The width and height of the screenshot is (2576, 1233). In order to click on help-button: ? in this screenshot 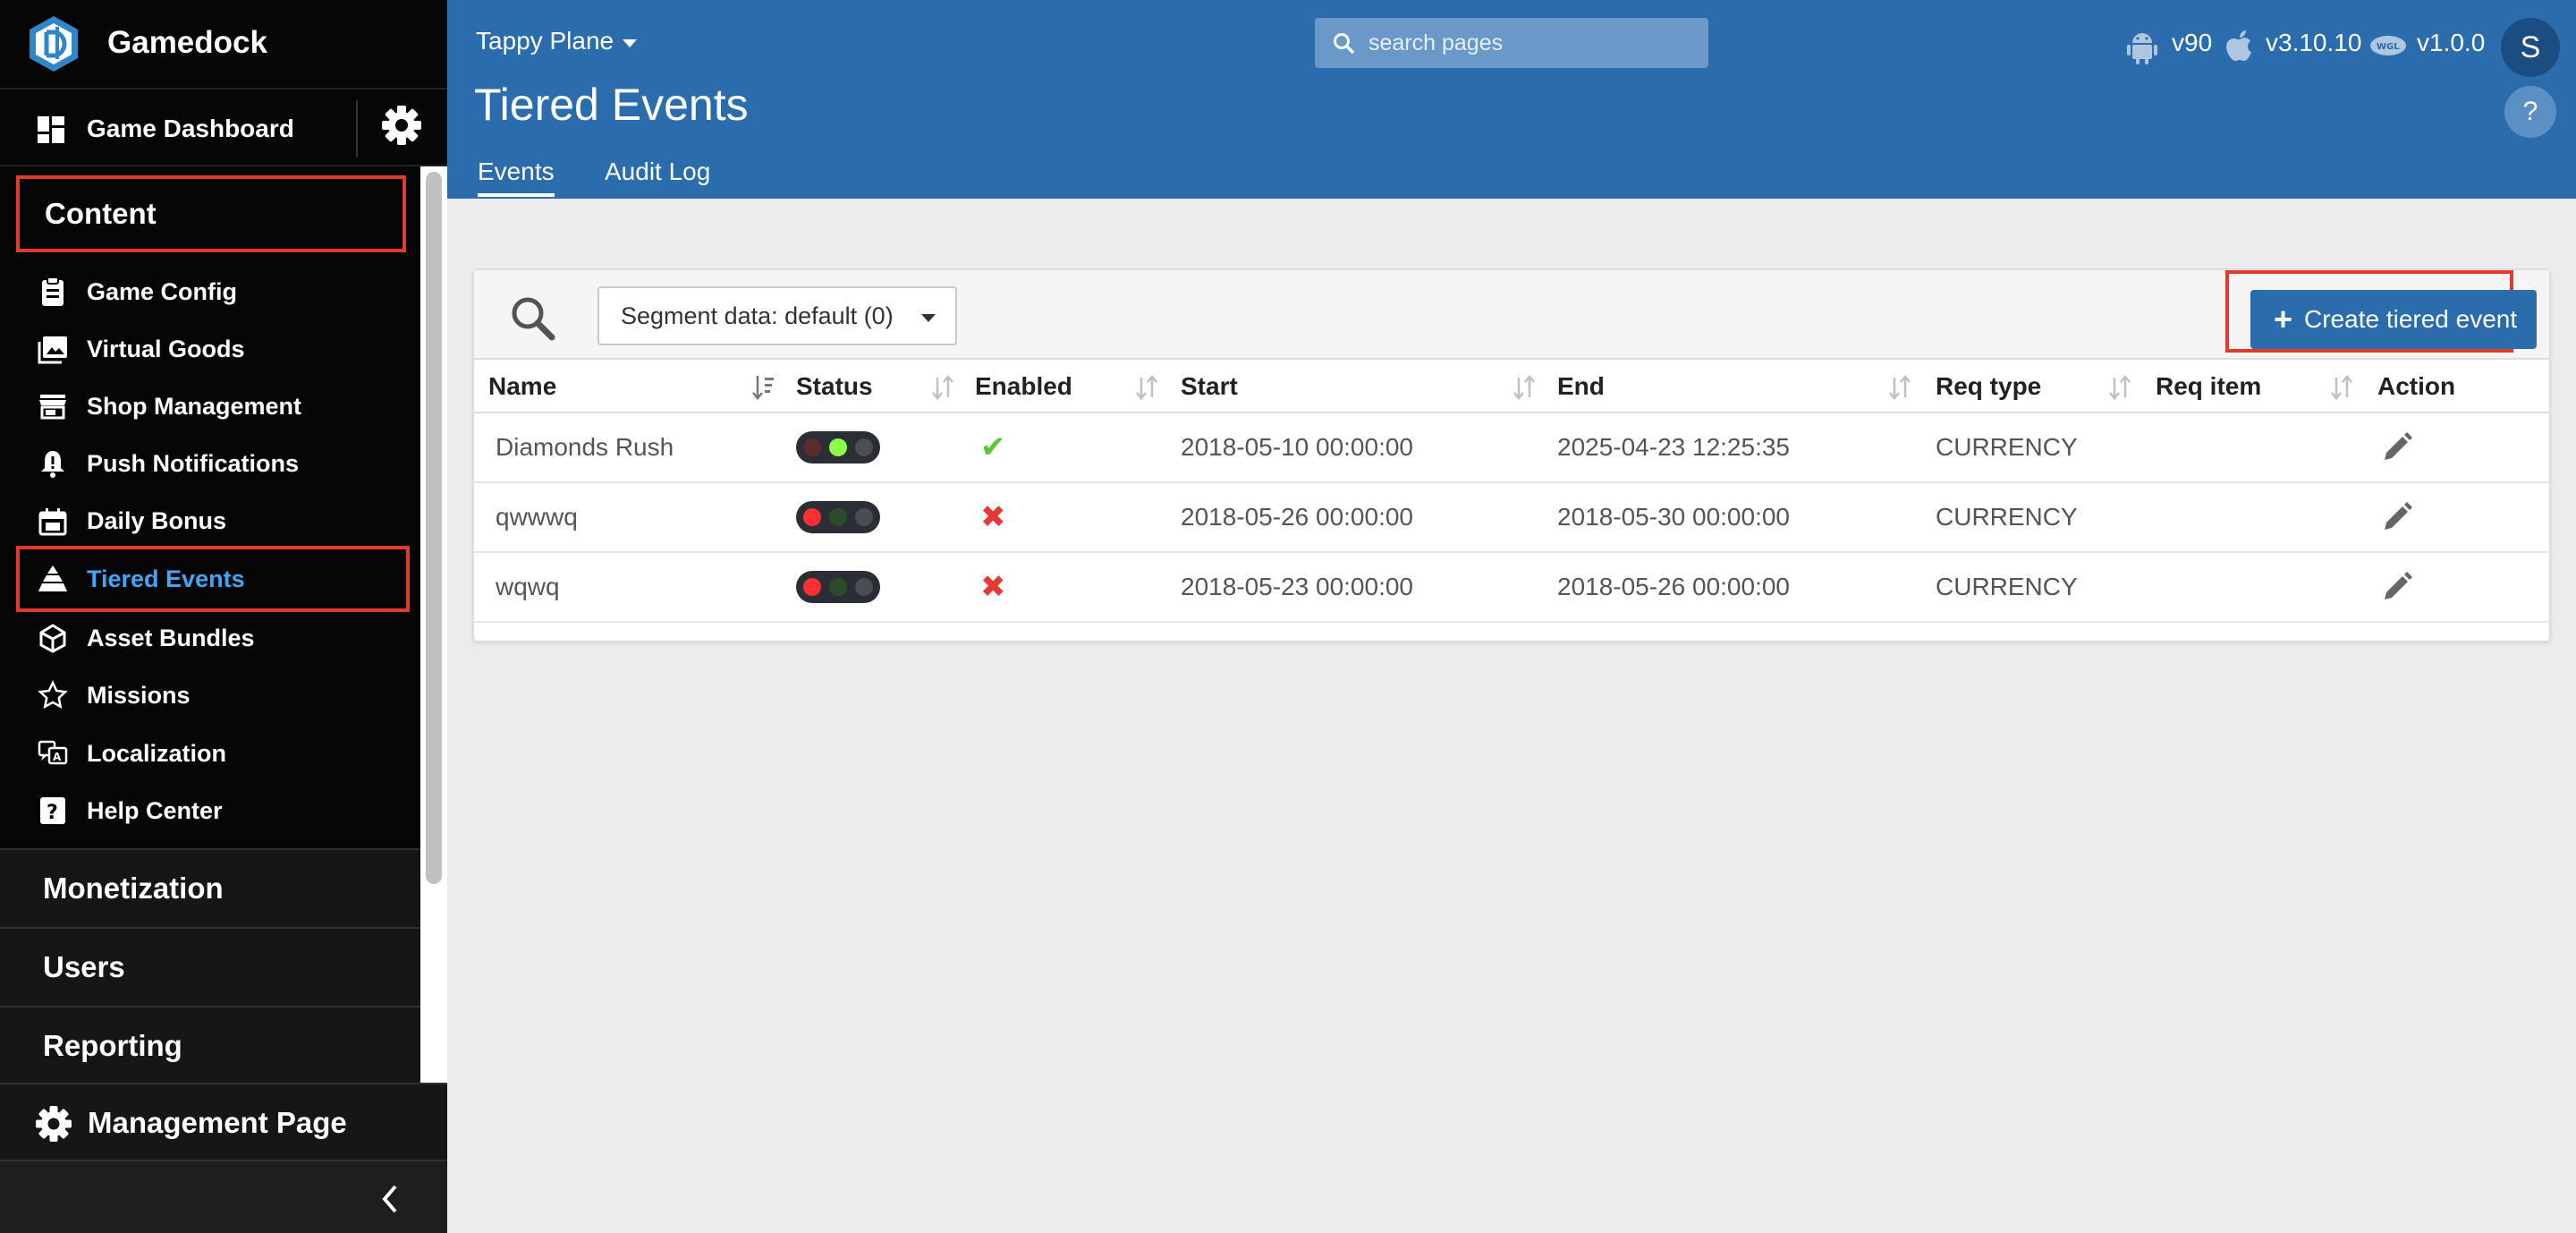, I will do `click(2530, 112)`.